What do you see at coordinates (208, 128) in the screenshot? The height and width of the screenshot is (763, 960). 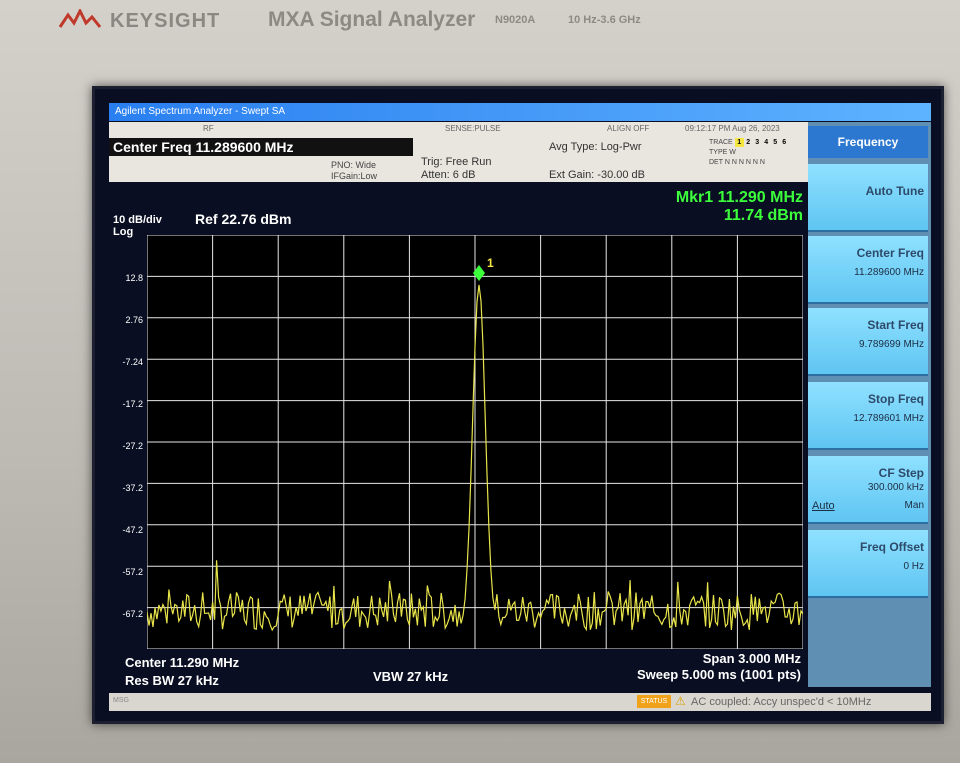 I see `rf-indicator: RF` at bounding box center [208, 128].